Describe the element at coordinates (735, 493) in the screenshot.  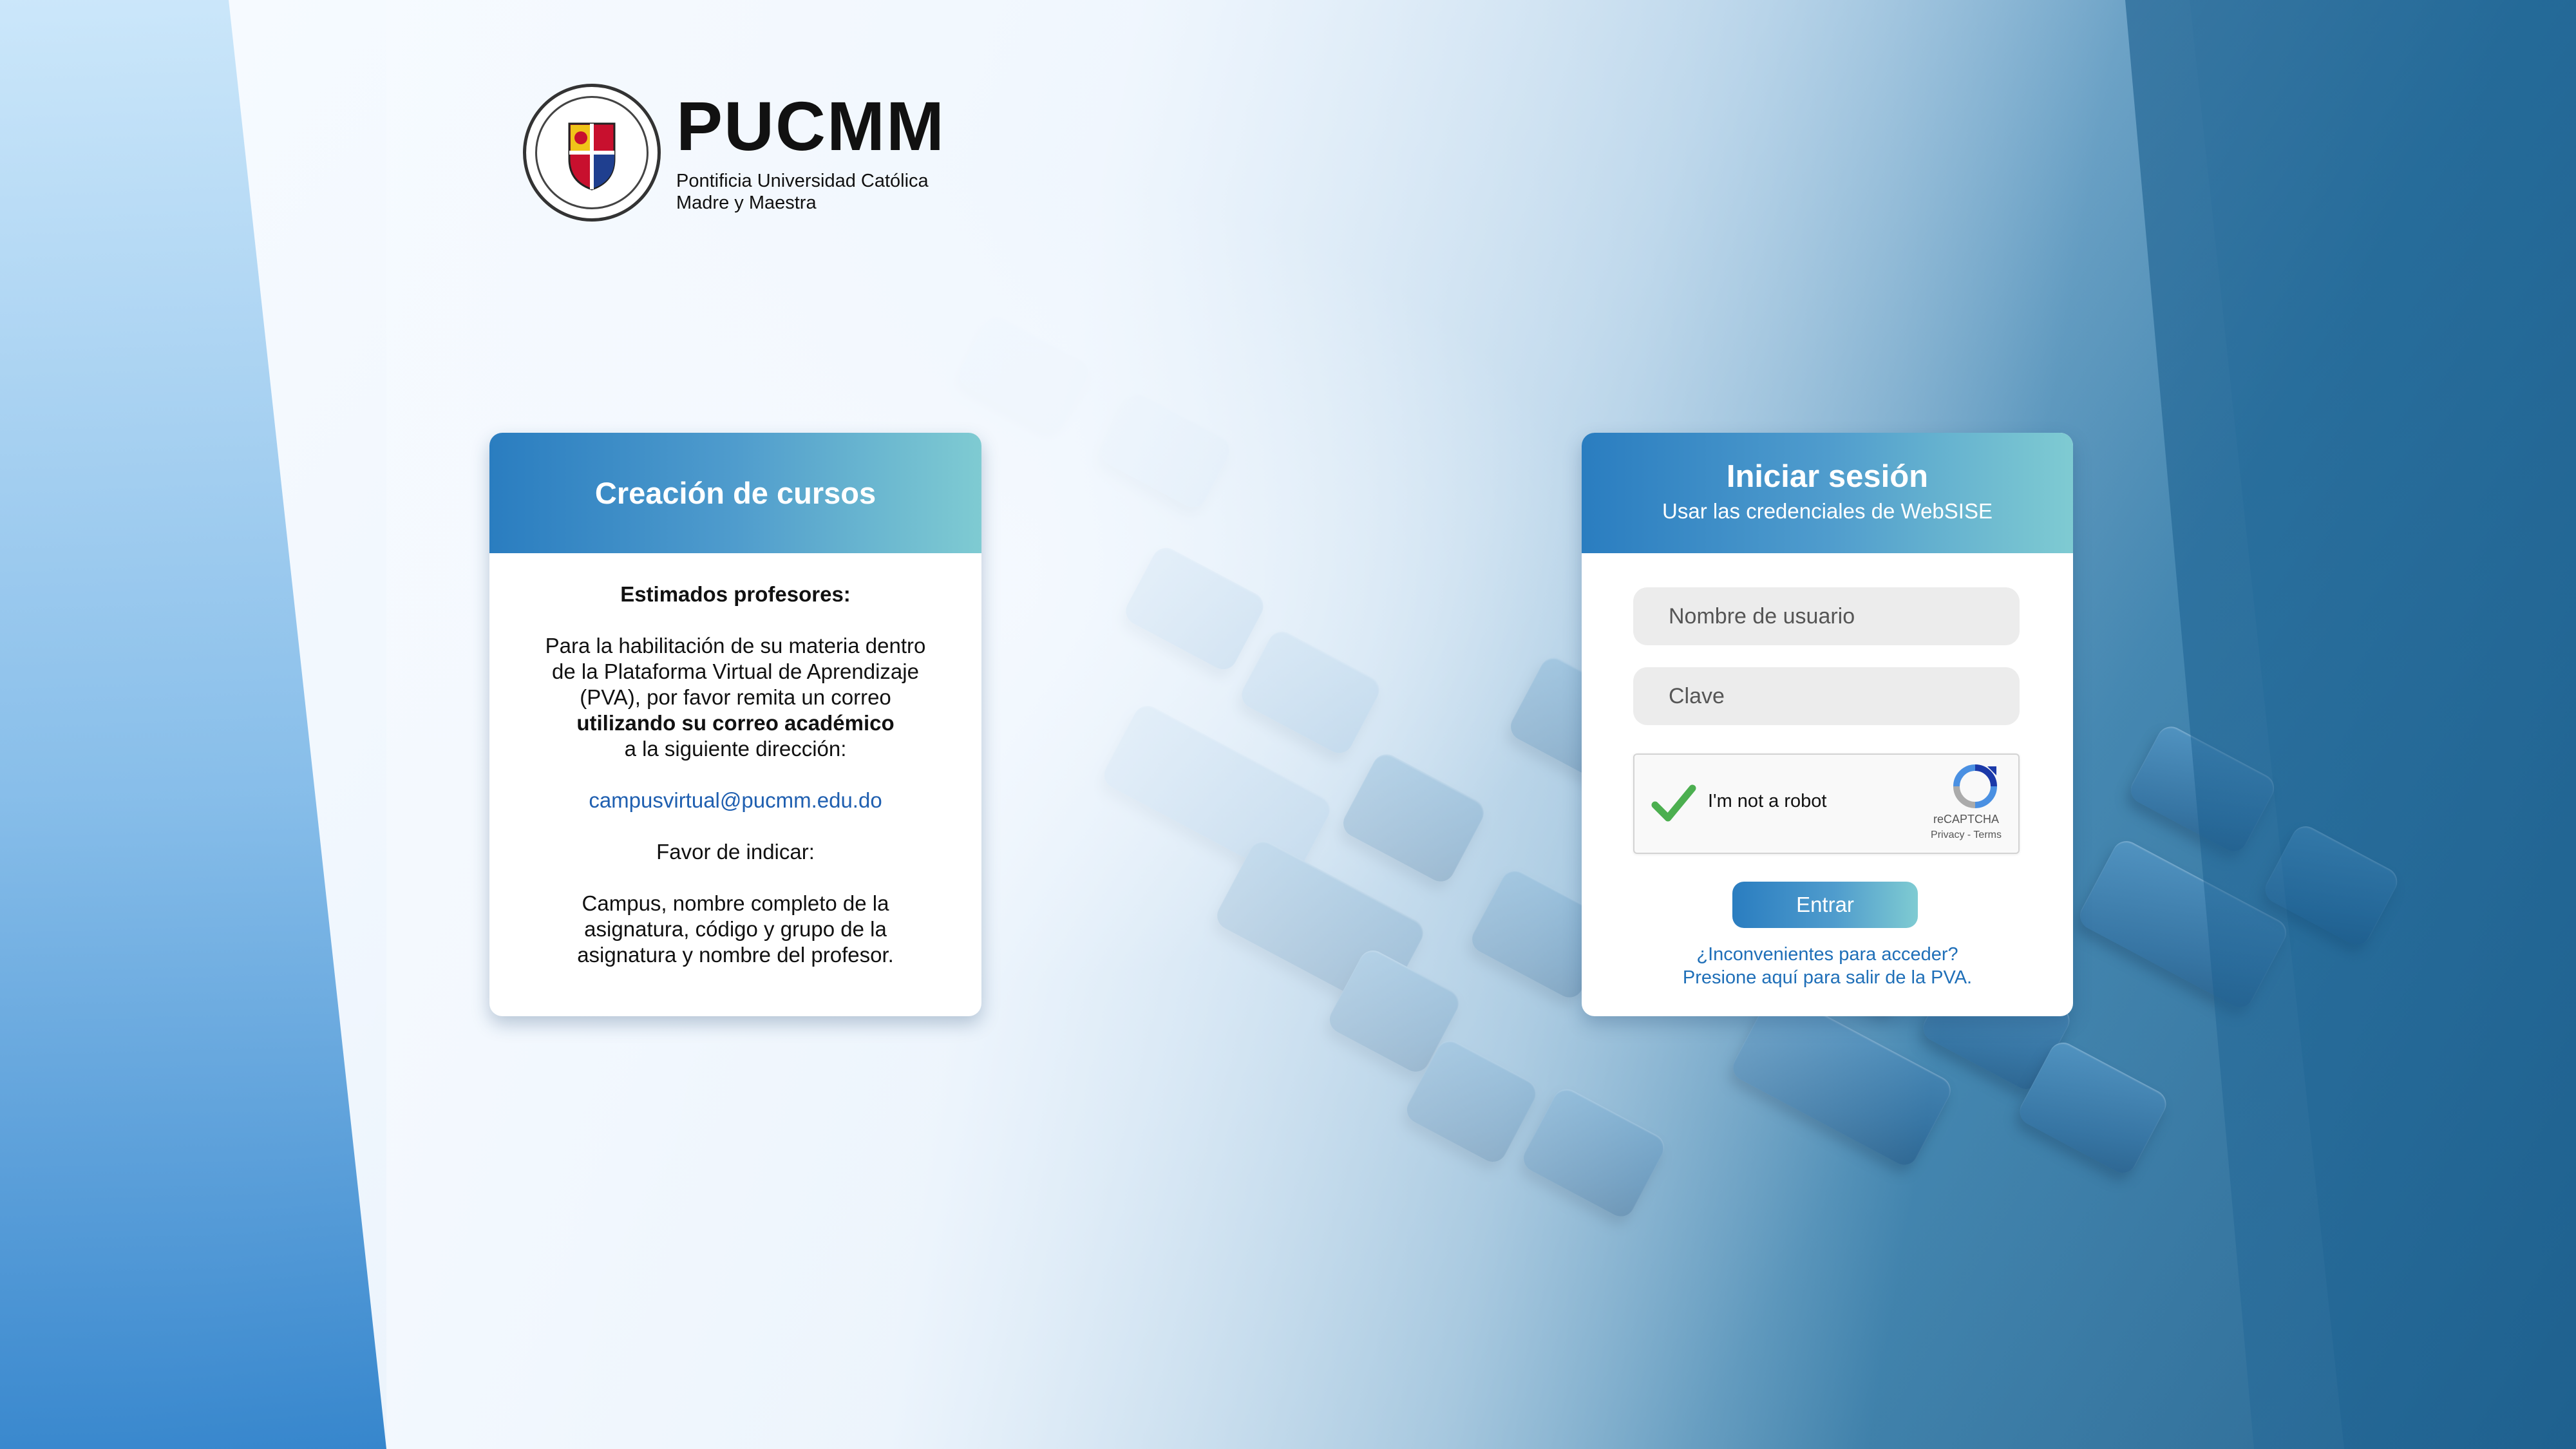
I see `card-title: Creación de cursos` at that location.